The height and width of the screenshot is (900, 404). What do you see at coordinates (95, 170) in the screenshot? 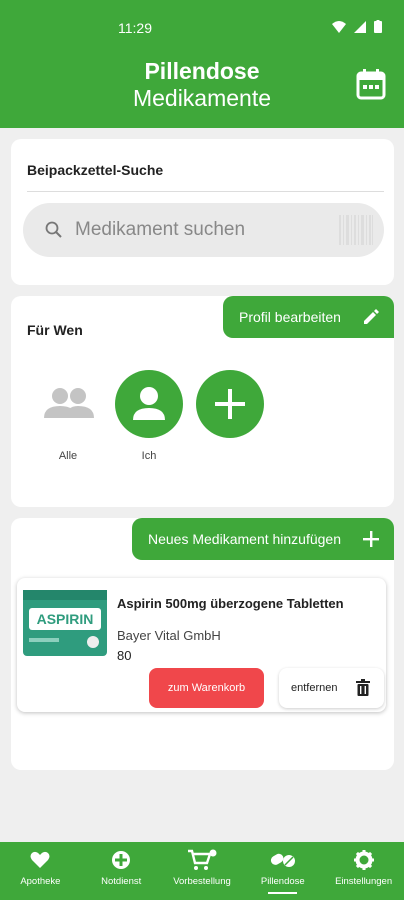
I see `search-section-title: Beipackzettel-Suche` at bounding box center [95, 170].